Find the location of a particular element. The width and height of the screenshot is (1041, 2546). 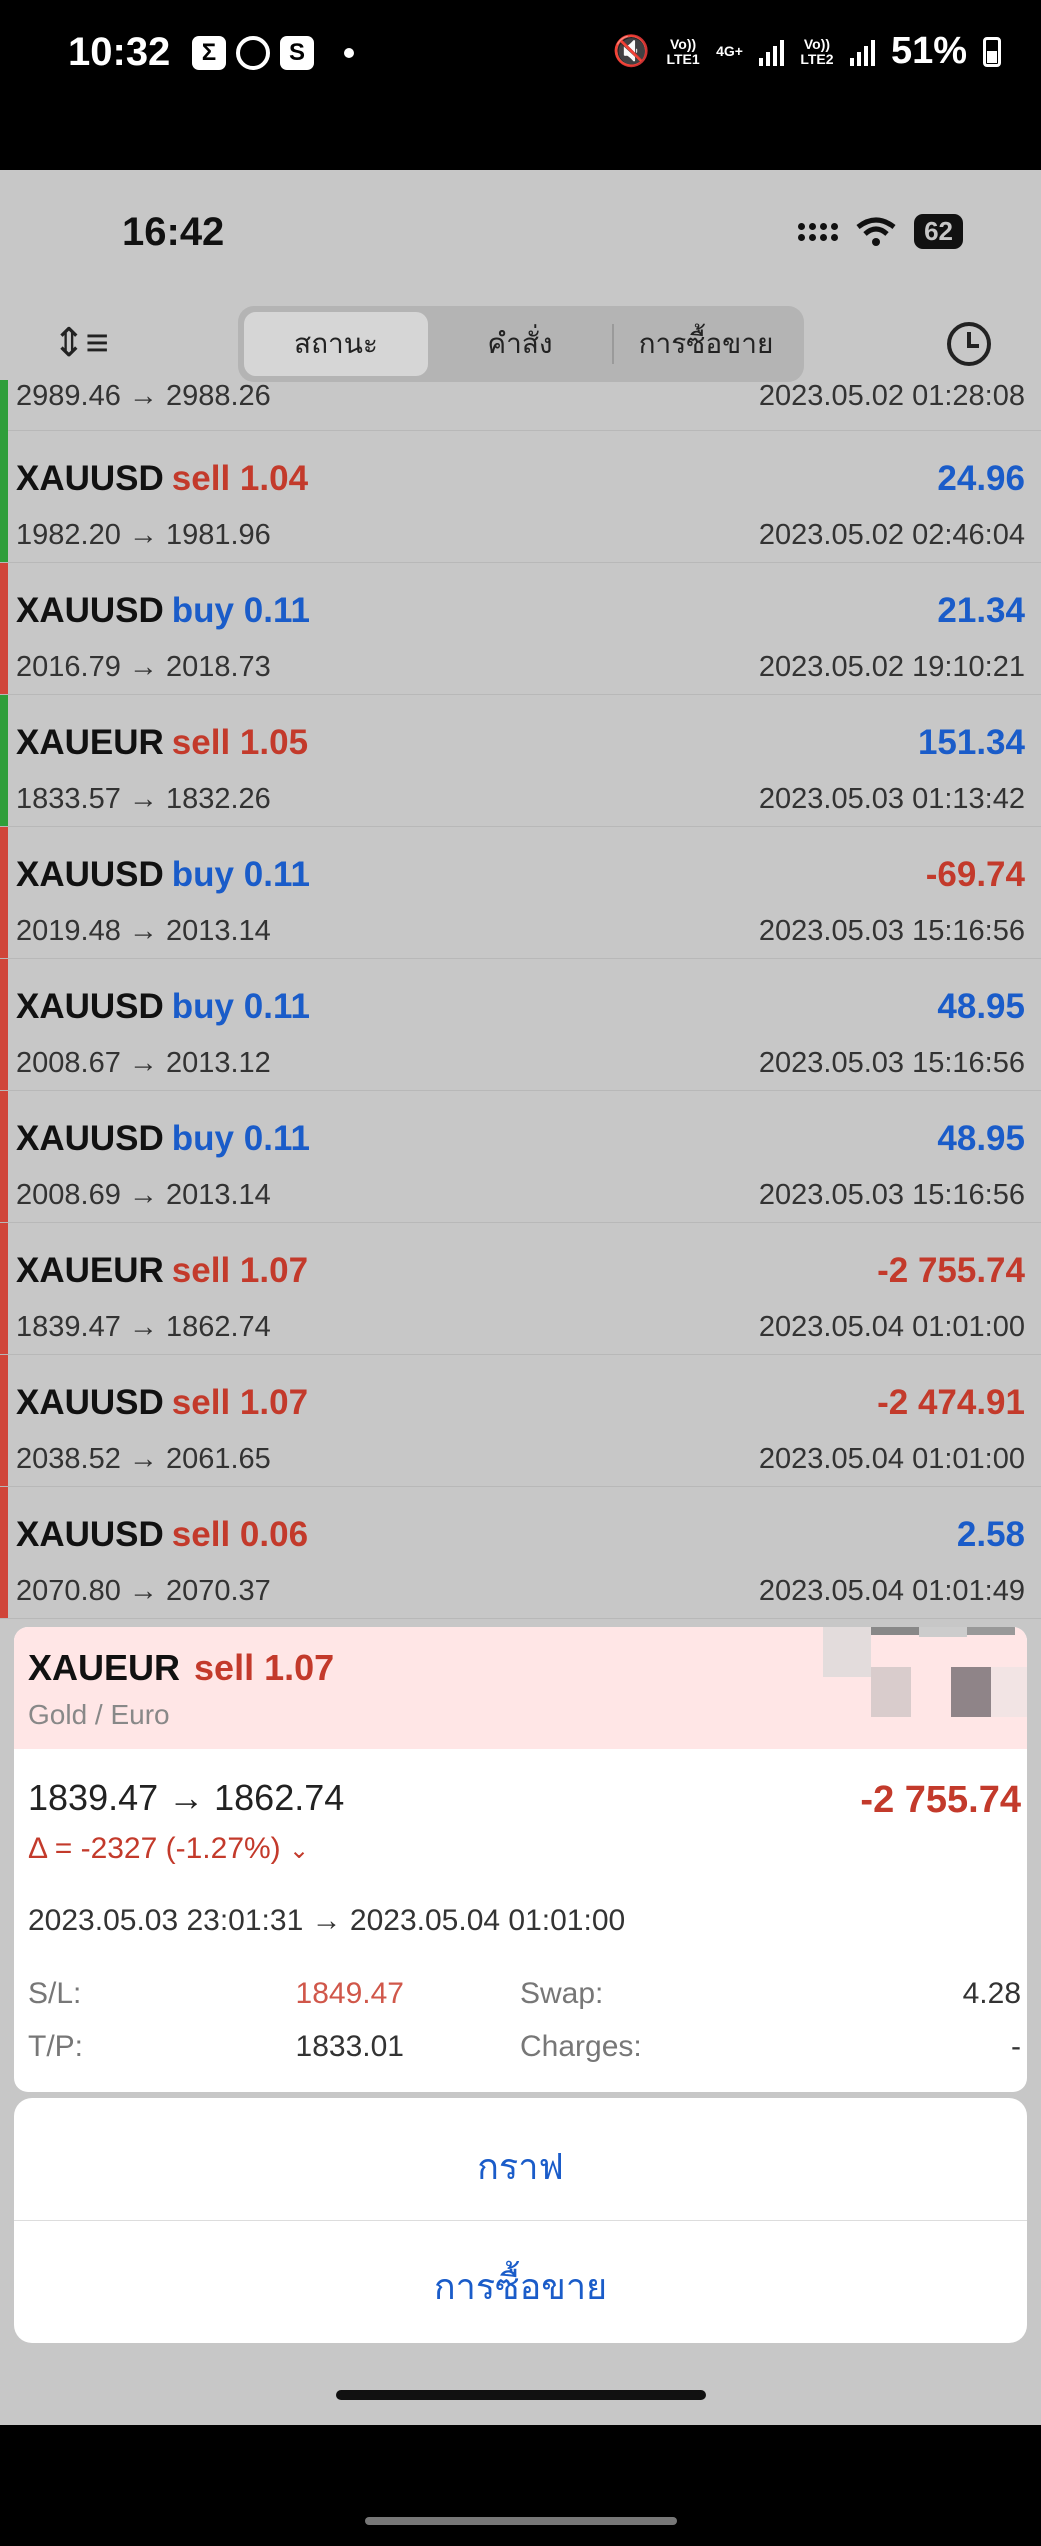

mute-icon: 🔇 is located at coordinates (631, 51).